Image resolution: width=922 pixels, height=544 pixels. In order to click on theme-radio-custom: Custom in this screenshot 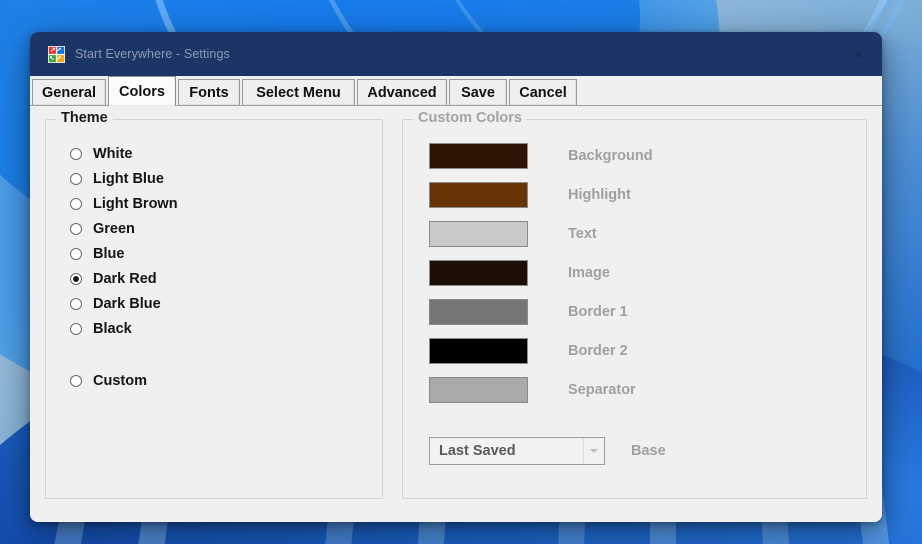, I will do `click(108, 381)`.